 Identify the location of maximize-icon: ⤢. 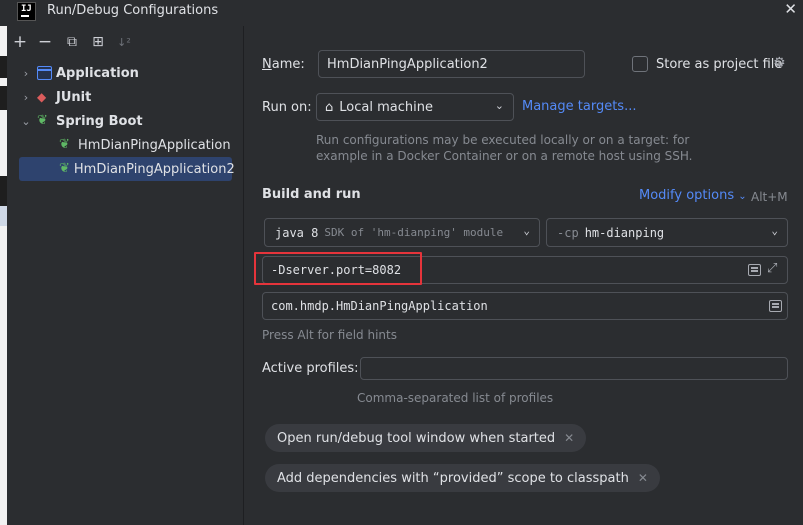
(772, 268).